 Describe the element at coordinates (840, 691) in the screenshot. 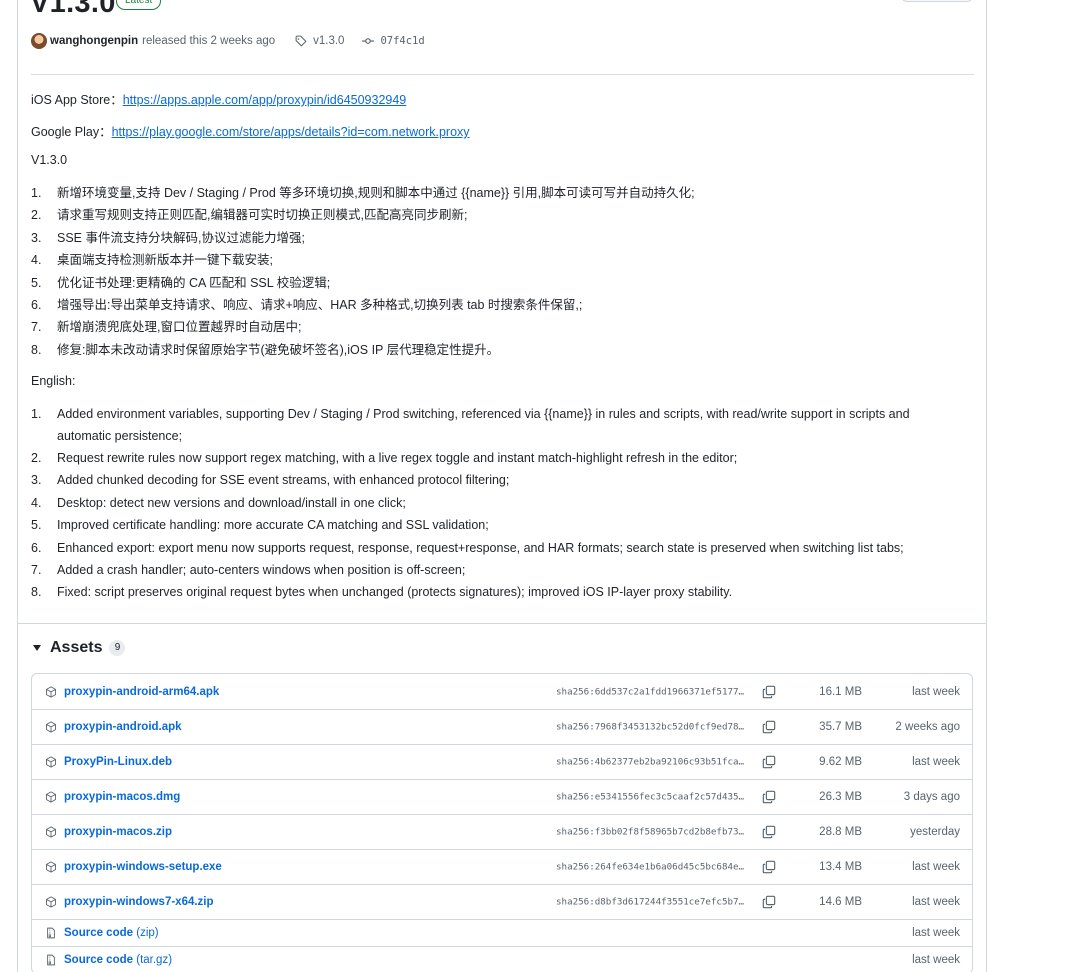

I see `asset-size: 16.1 MB` at that location.